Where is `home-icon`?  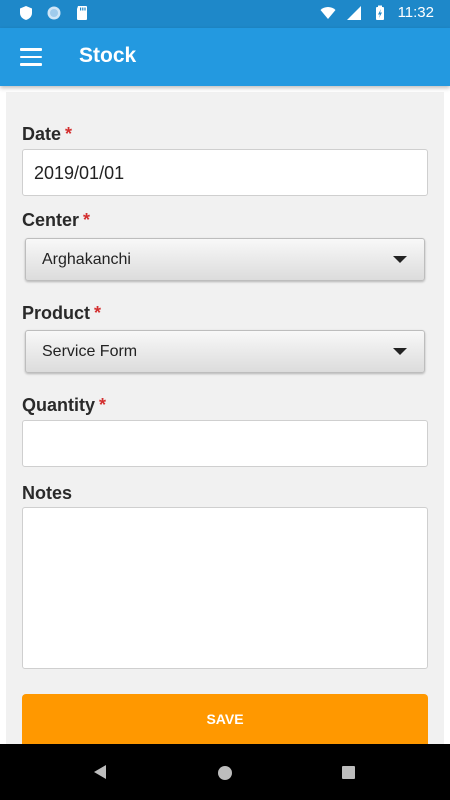
home-icon is located at coordinates (225, 773).